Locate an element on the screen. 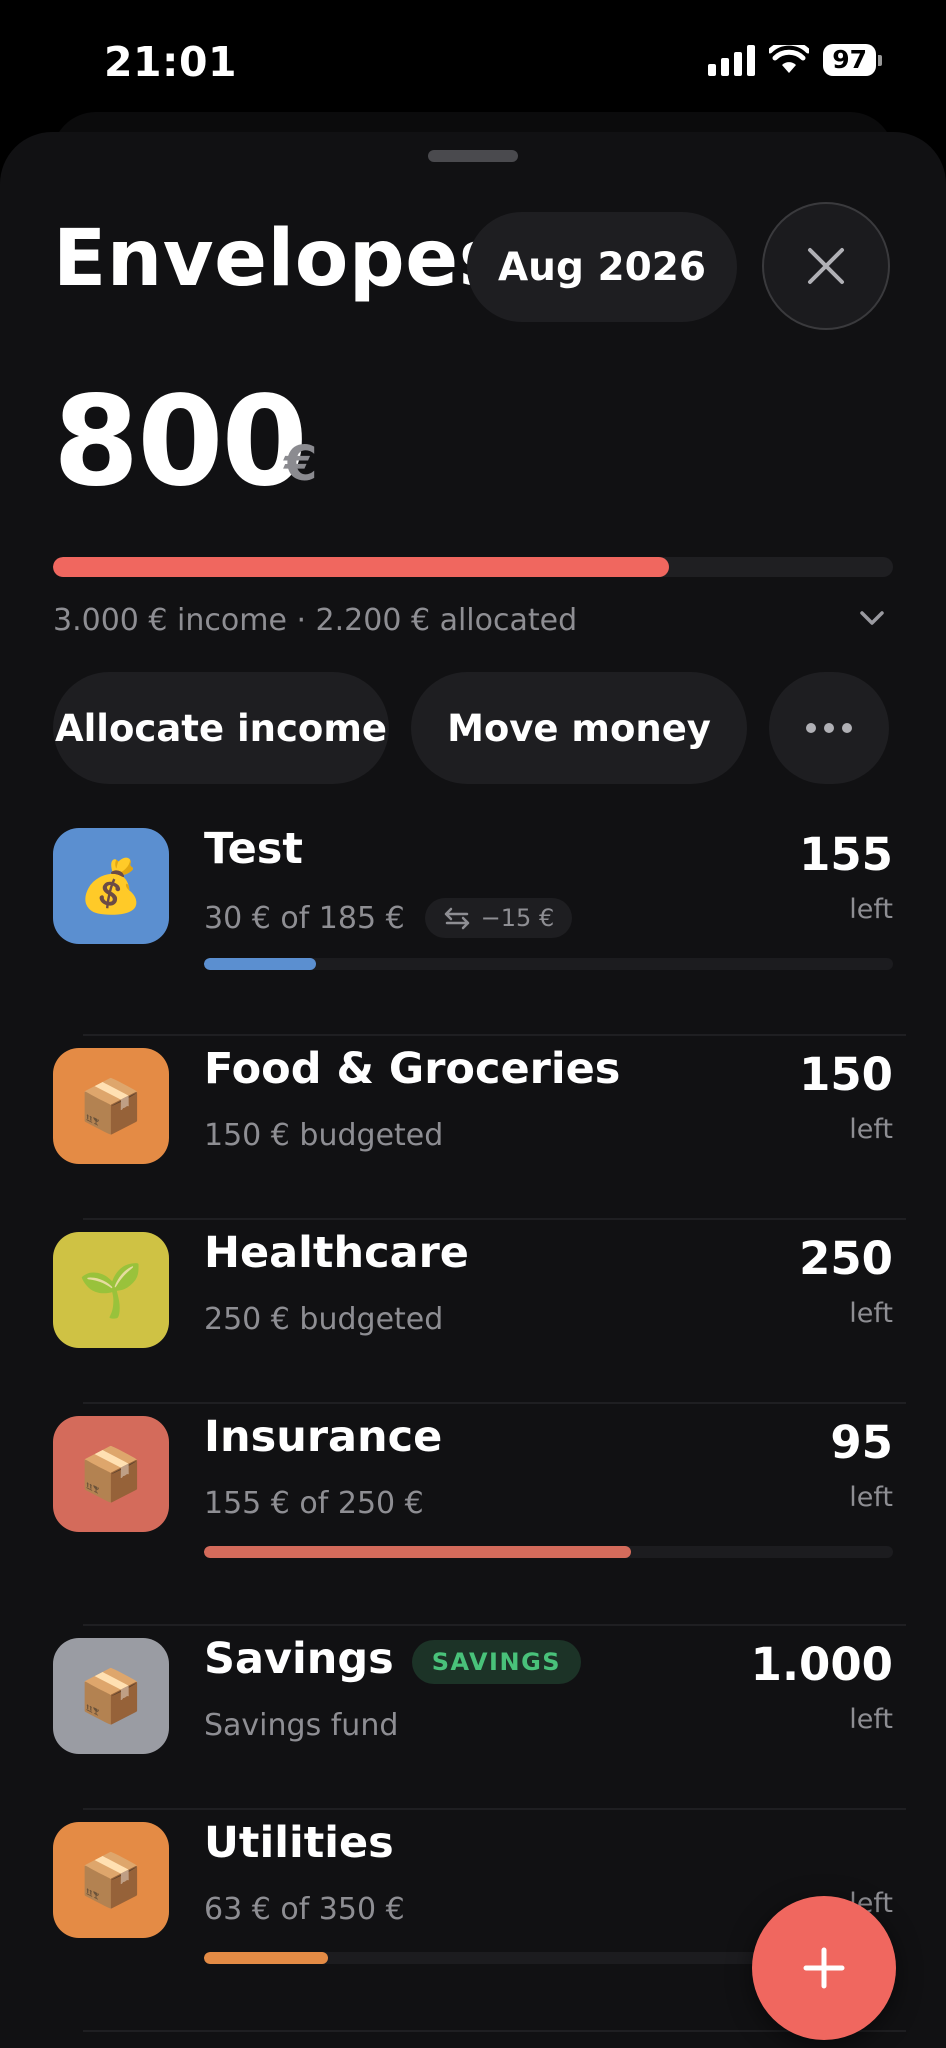 The image size is (946, 2048). ellipsis-icon is located at coordinates (829, 728).